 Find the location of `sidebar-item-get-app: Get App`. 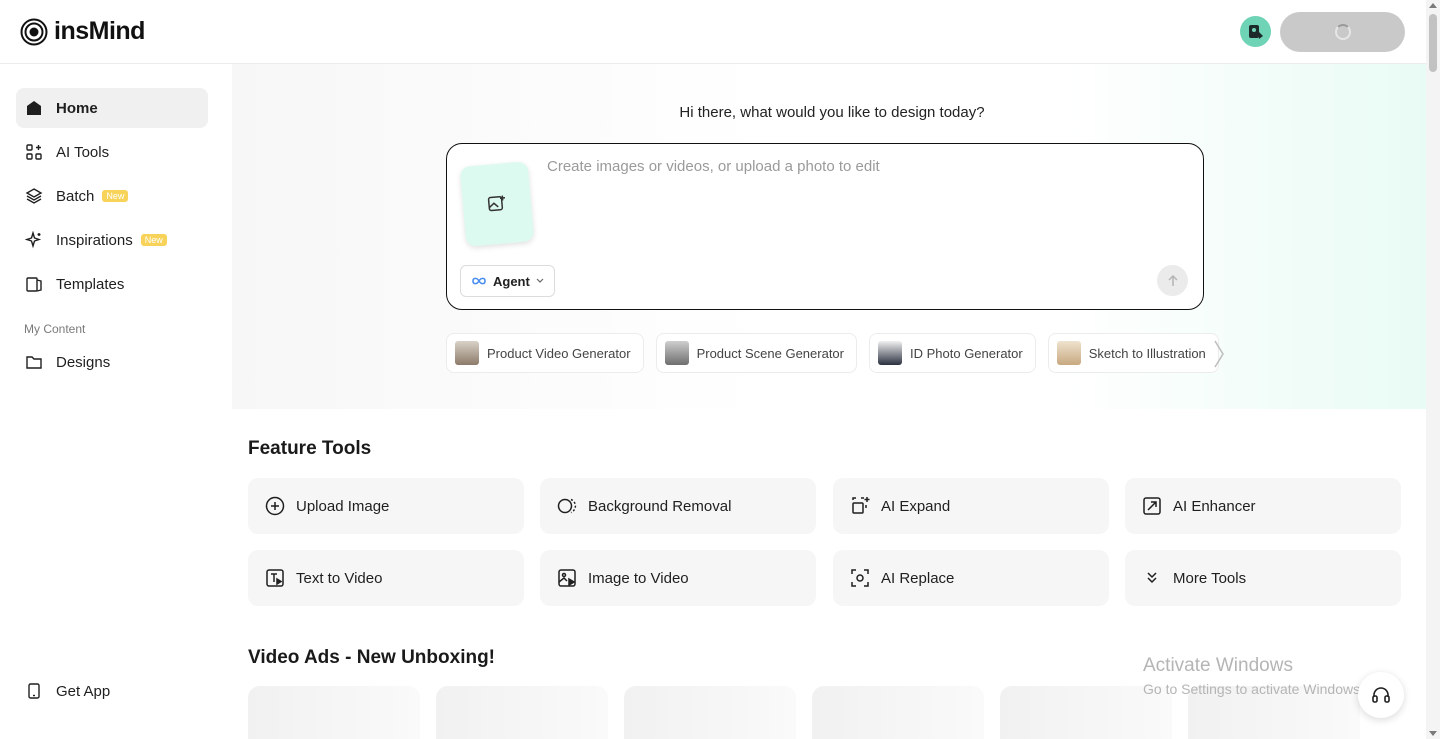

sidebar-item-get-app: Get App is located at coordinates (112, 691).